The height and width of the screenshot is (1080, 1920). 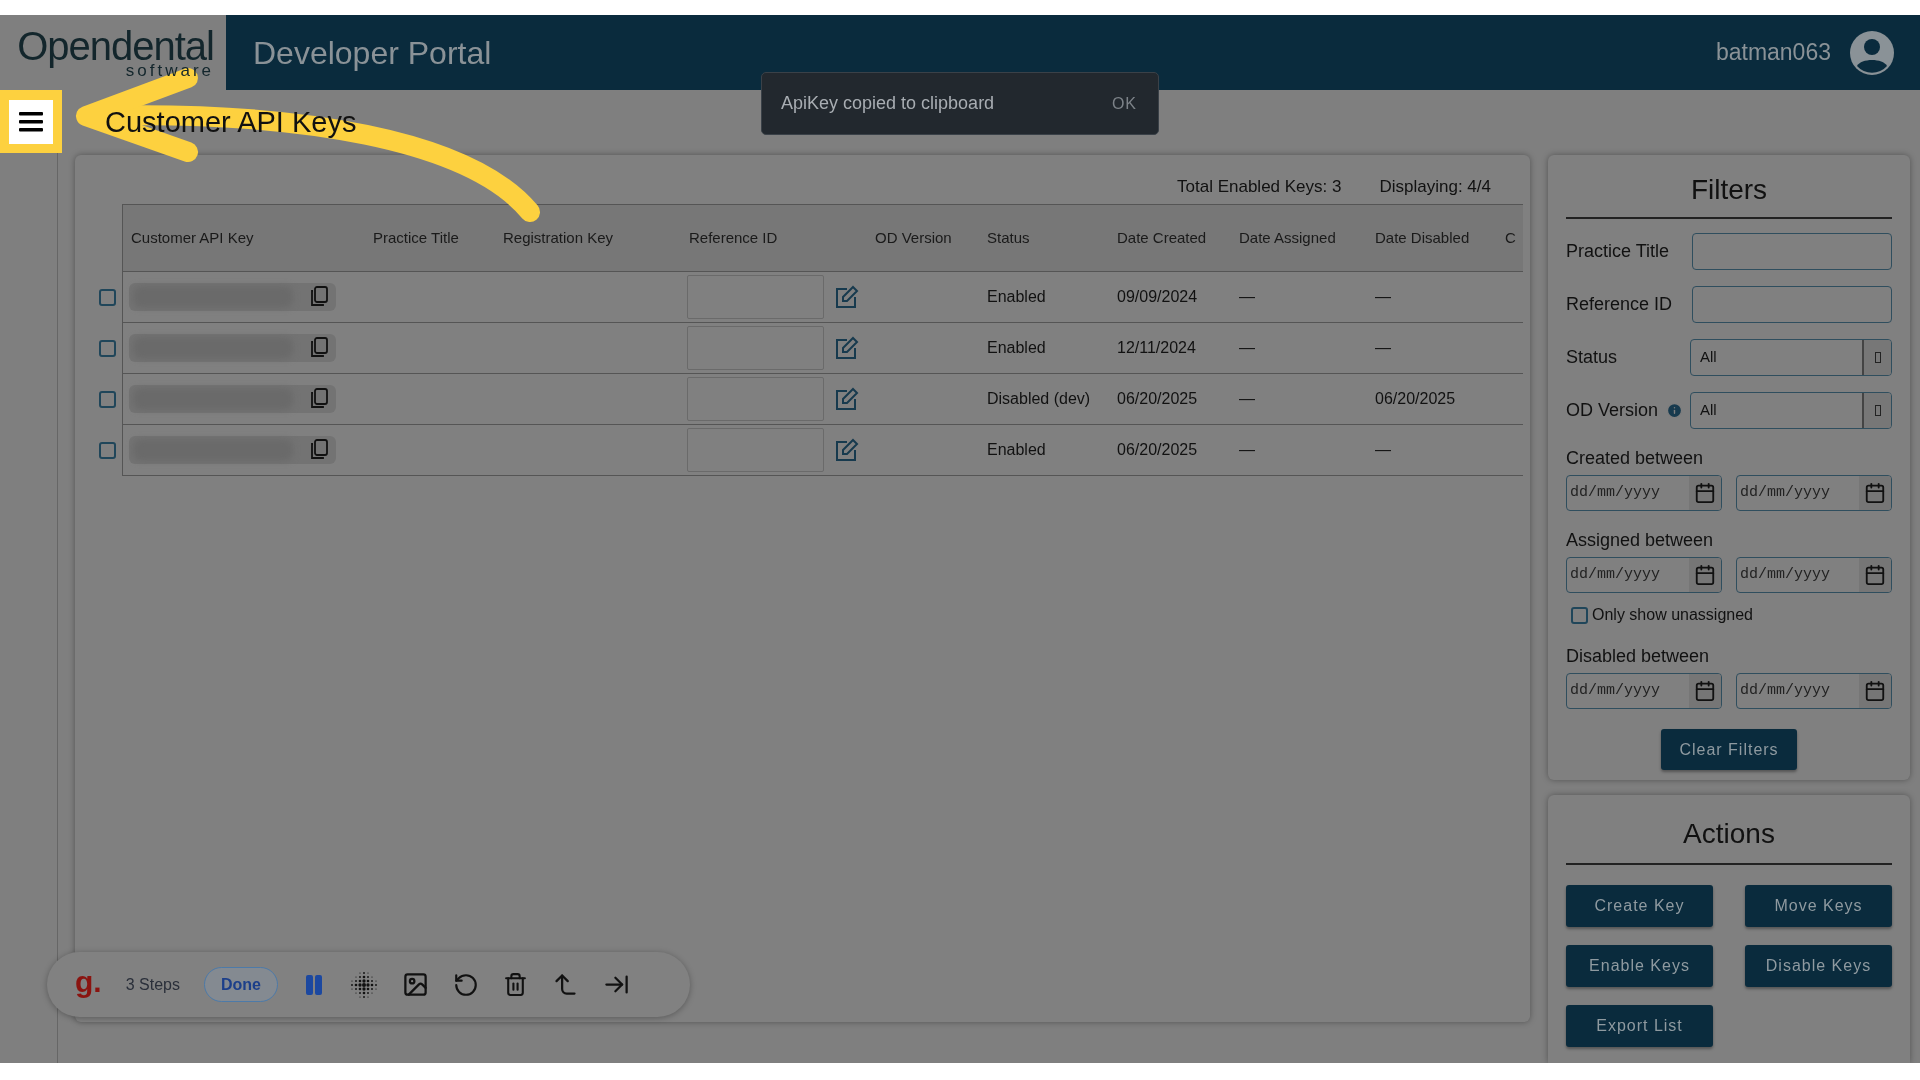 What do you see at coordinates (152, 984) in the screenshot?
I see `steps-count: 3 Steps` at bounding box center [152, 984].